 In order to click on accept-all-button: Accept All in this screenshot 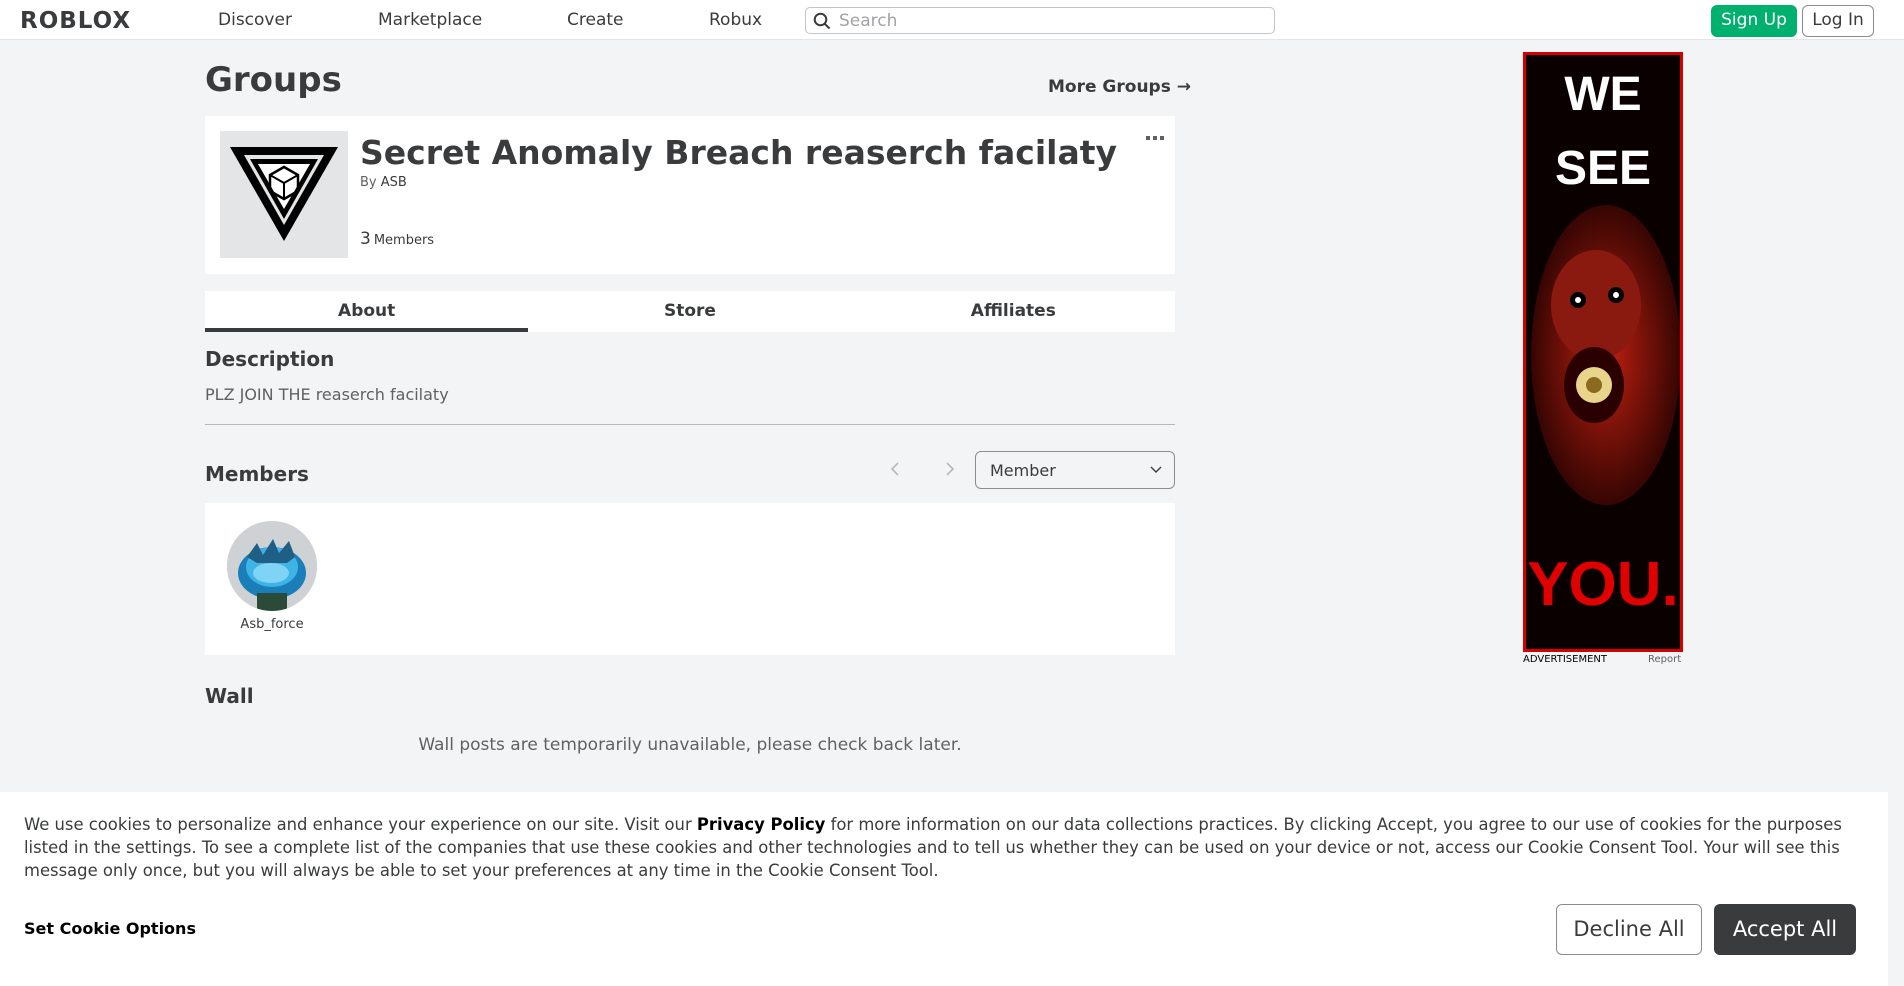, I will do `click(1785, 929)`.